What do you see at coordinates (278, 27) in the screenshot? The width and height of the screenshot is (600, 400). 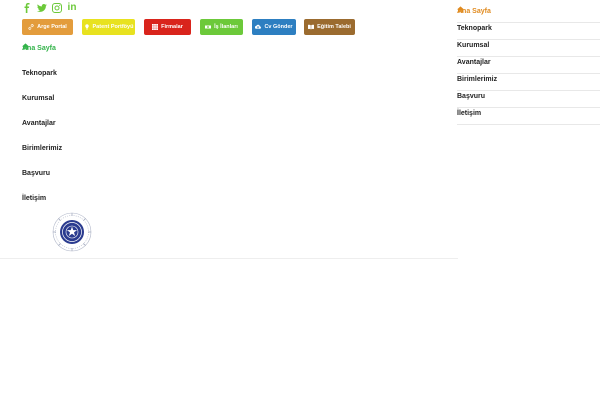 I see `cv-submit-label: Cv Gönder` at bounding box center [278, 27].